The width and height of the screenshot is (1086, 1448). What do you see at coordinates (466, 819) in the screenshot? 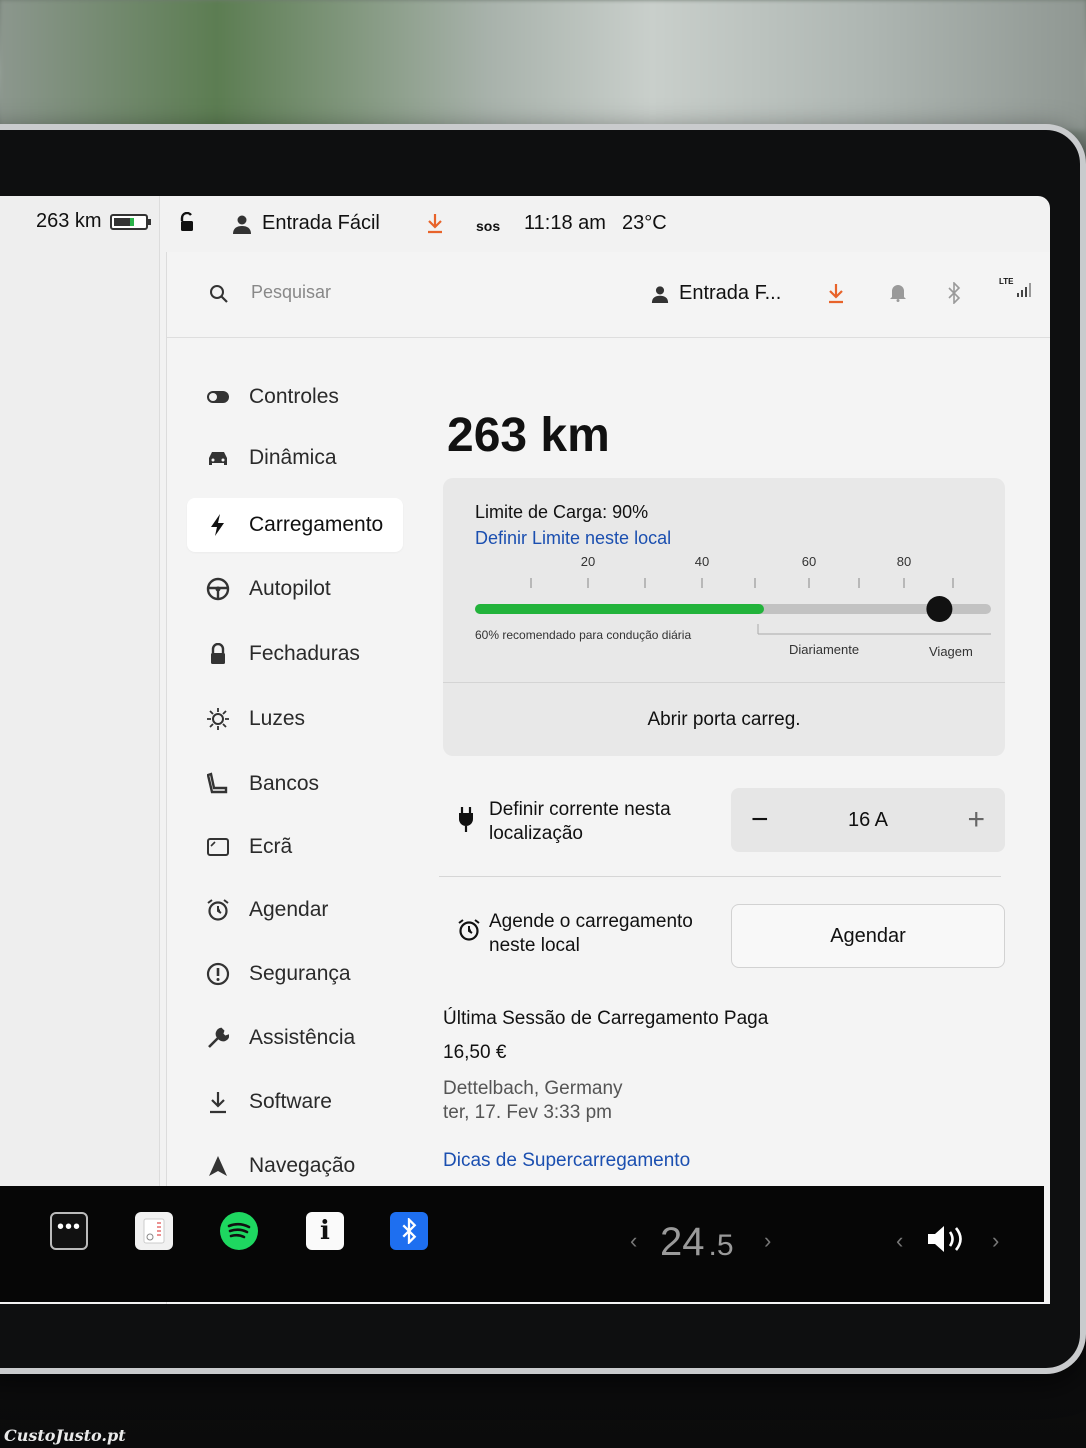
I see `plug-icon` at bounding box center [466, 819].